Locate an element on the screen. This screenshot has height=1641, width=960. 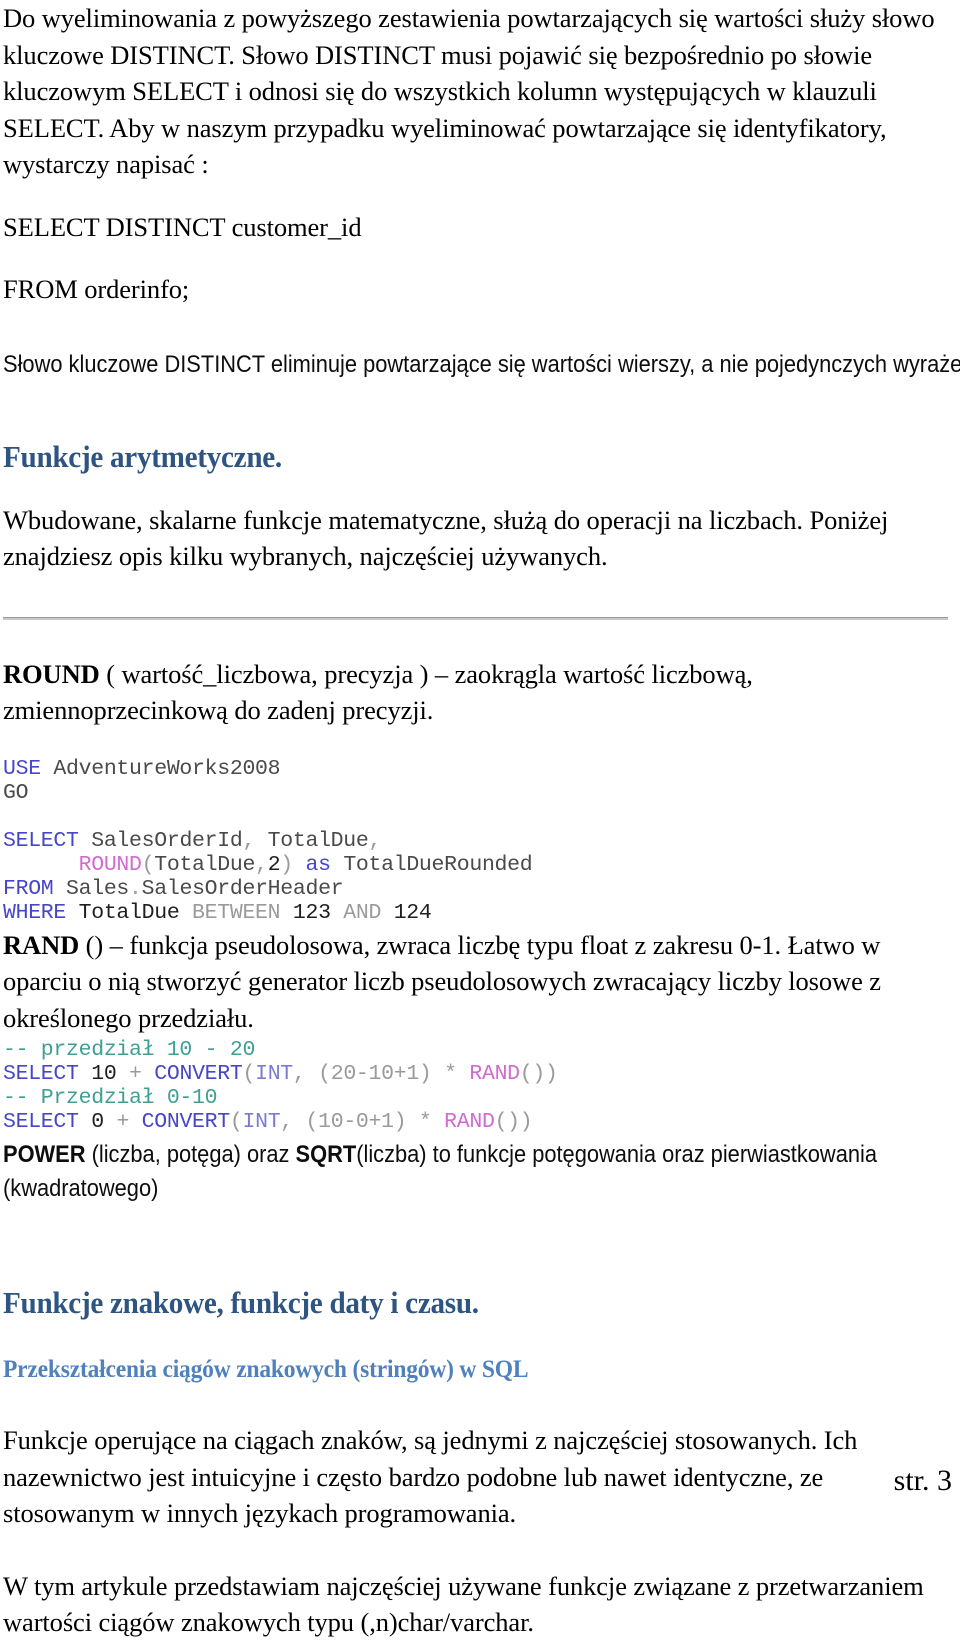
code-token: AdventureWorks2008 is located at coordinates (160, 768).